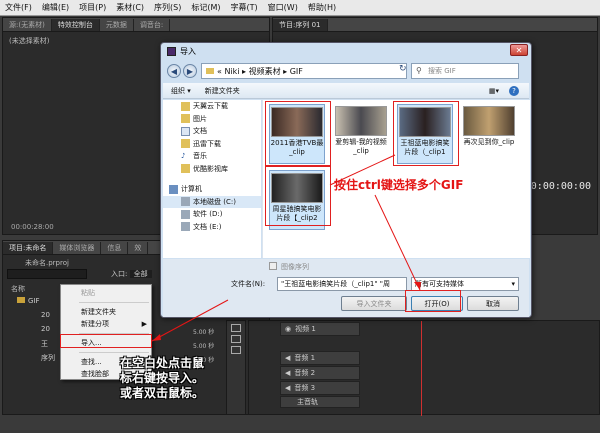 The width and height of the screenshot is (600, 433). What do you see at coordinates (190, 320) in the screenshot?
I see `arrow-to-import` at bounding box center [190, 320].